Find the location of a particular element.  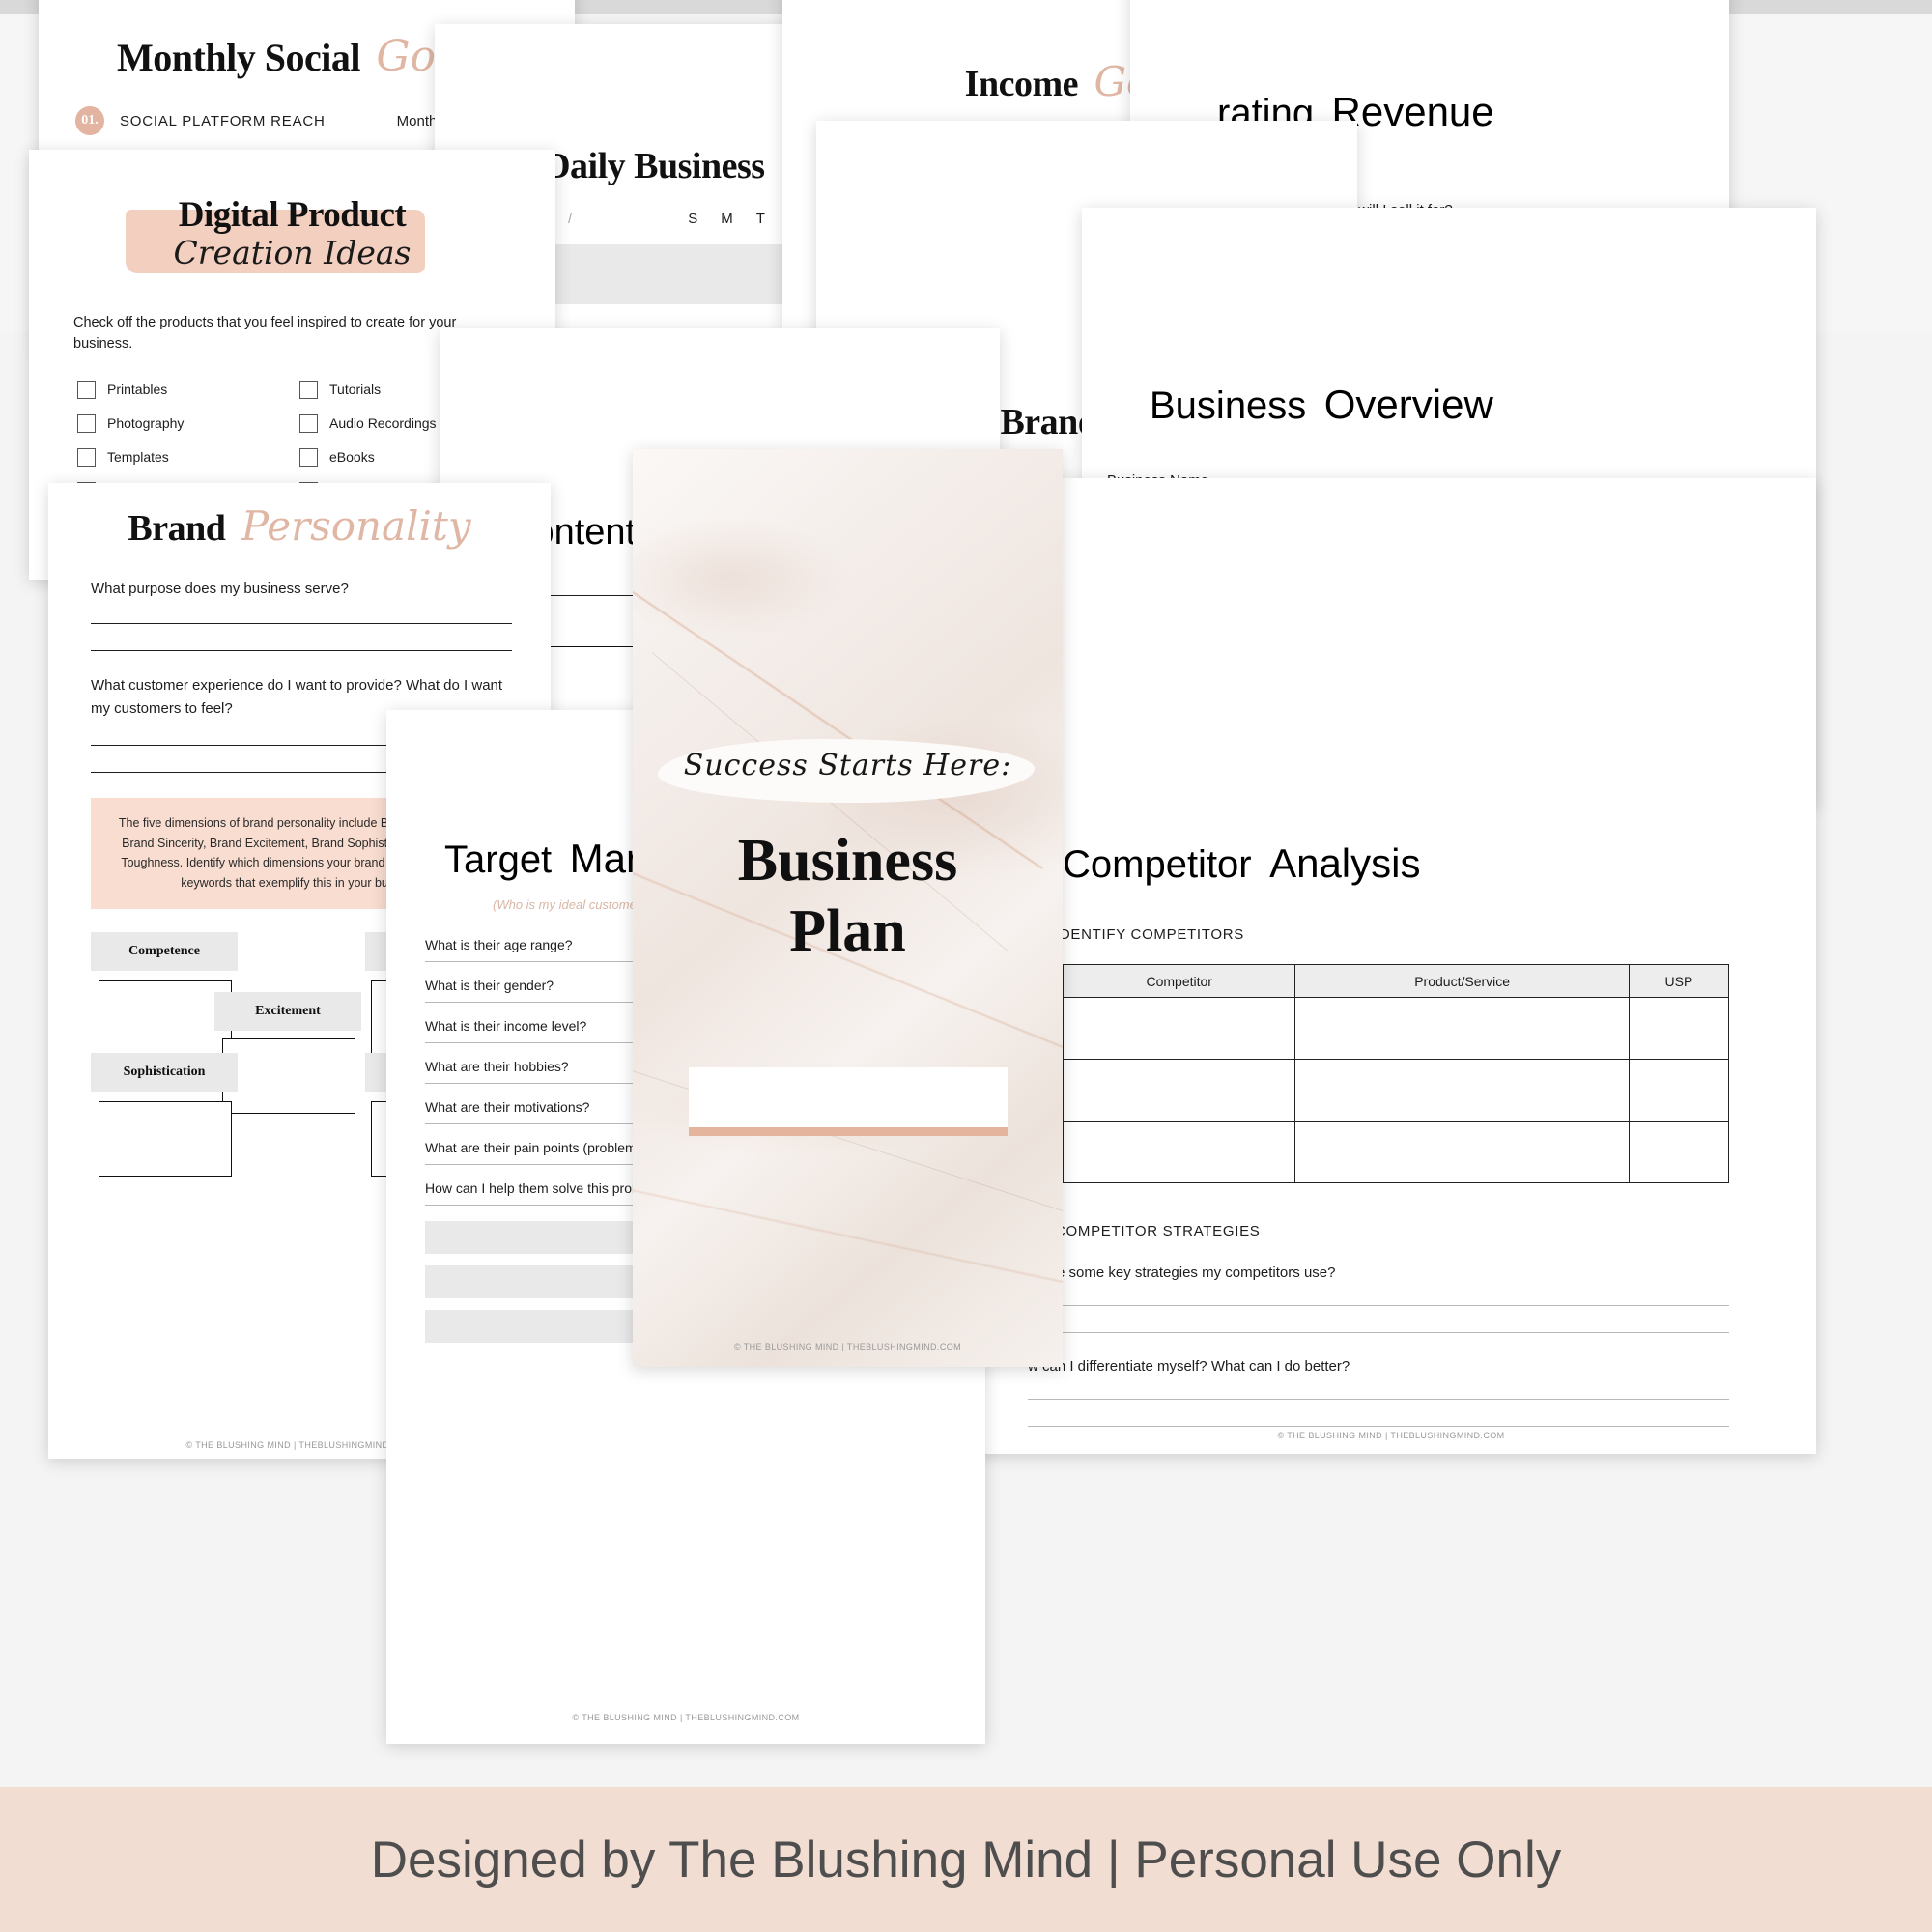

brand-question-1: What purpose does my business serve? is located at coordinates (220, 589).